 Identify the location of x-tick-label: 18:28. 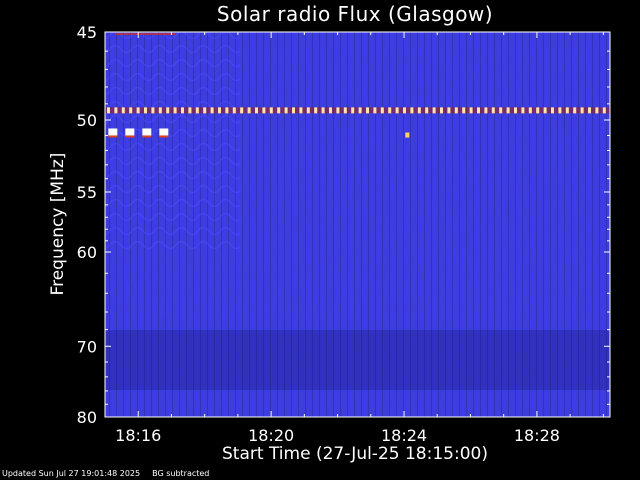
(537, 435).